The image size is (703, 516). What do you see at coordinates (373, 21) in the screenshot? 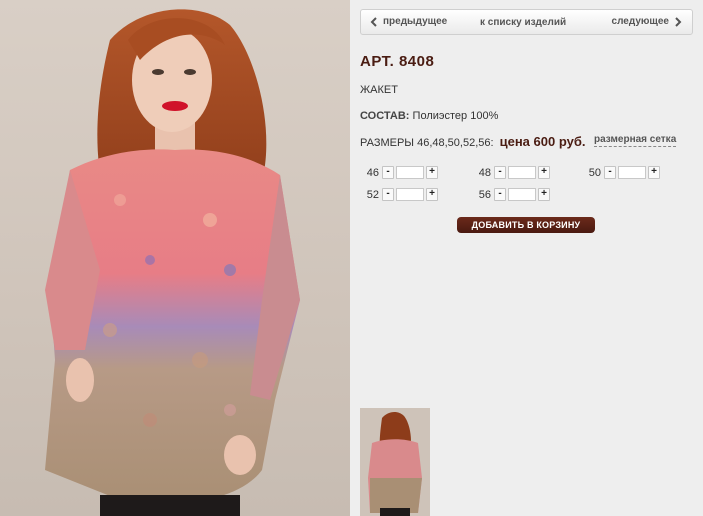
I see `chevron-left-icon` at bounding box center [373, 21].